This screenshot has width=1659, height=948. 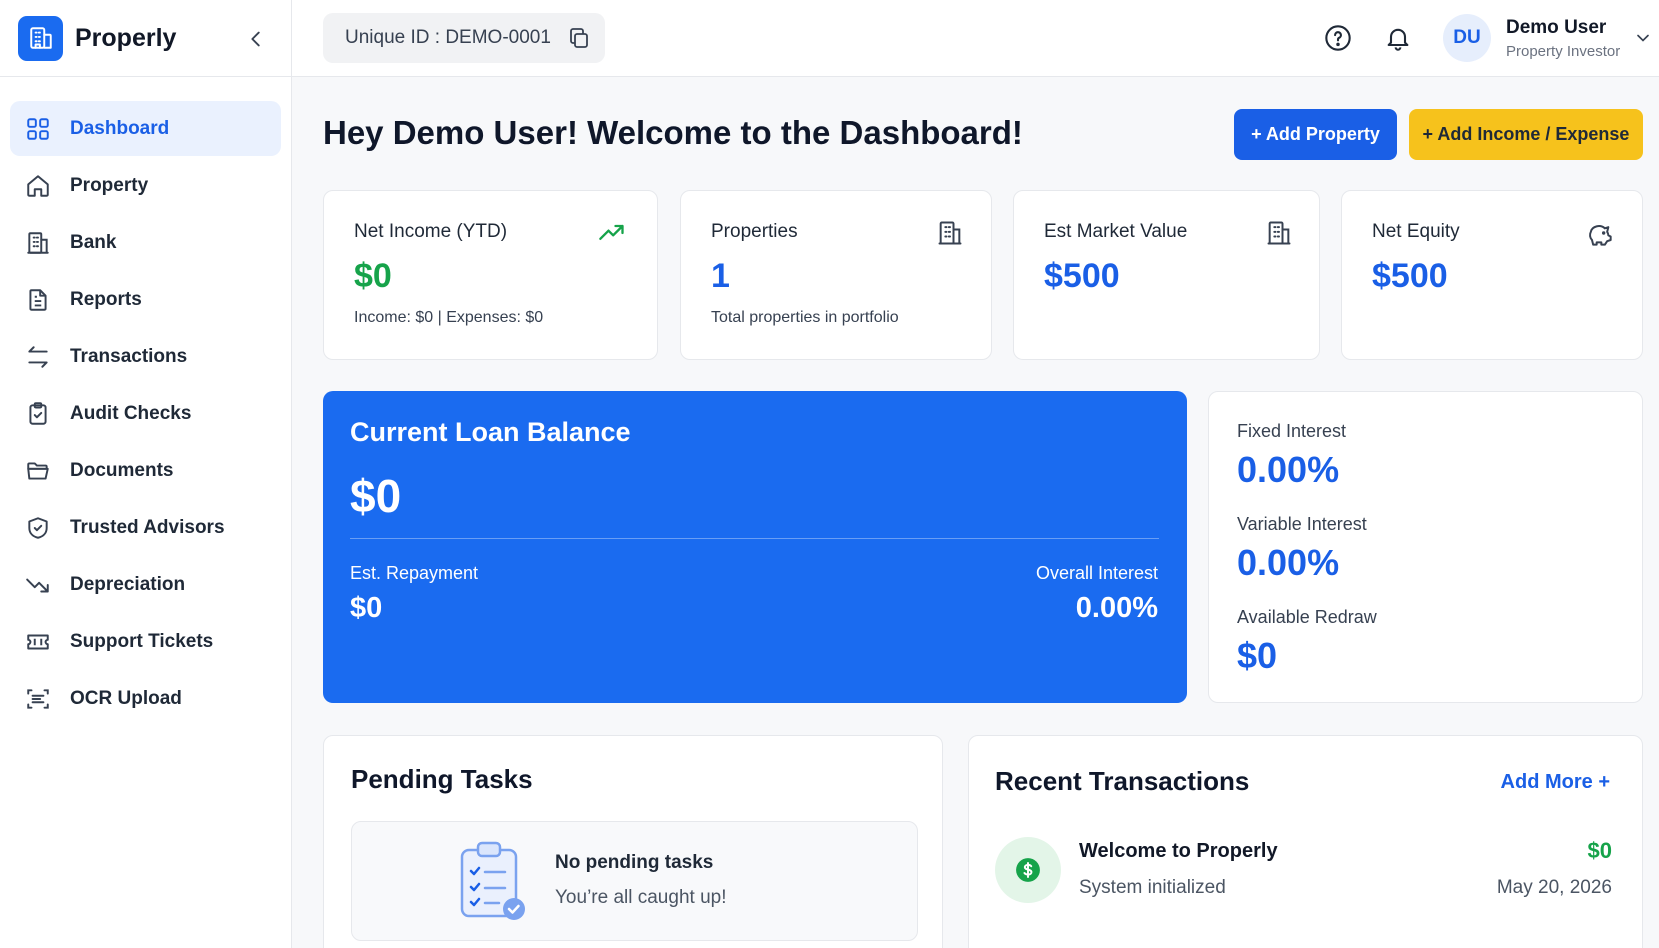 What do you see at coordinates (38, 699) in the screenshot?
I see `scan-icon` at bounding box center [38, 699].